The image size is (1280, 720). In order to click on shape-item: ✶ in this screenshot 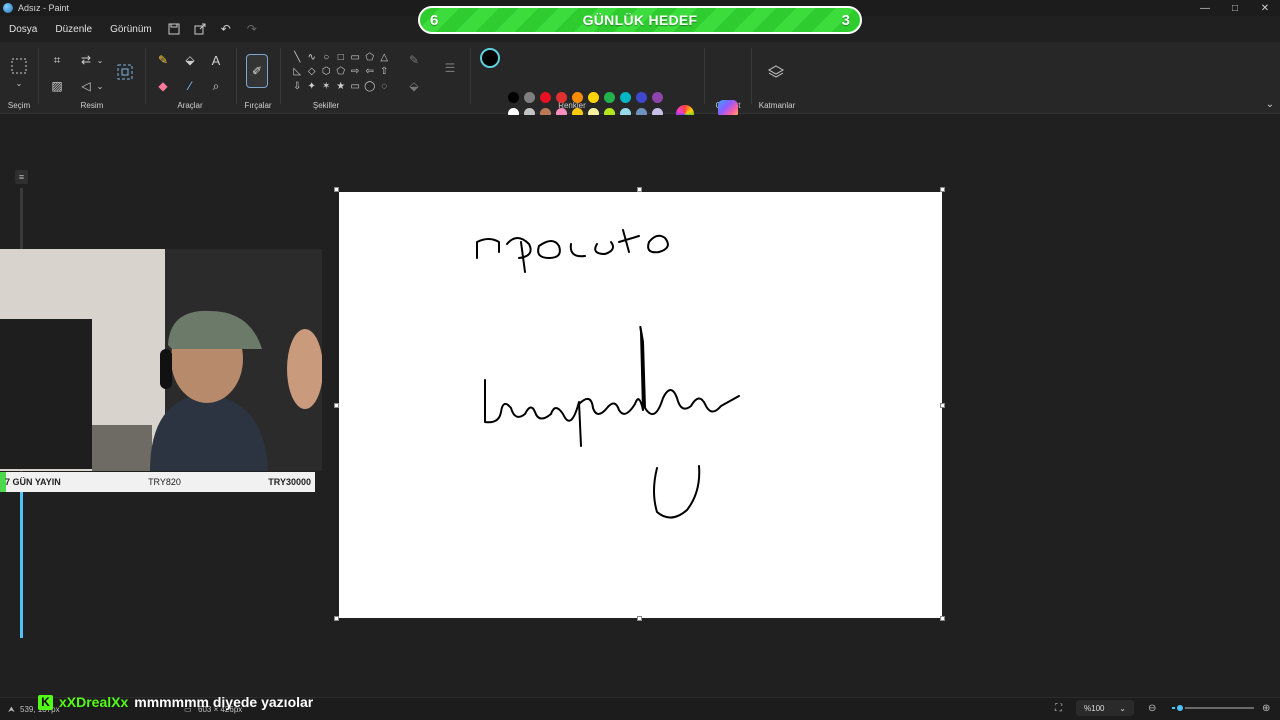, I will do `click(326, 86)`.